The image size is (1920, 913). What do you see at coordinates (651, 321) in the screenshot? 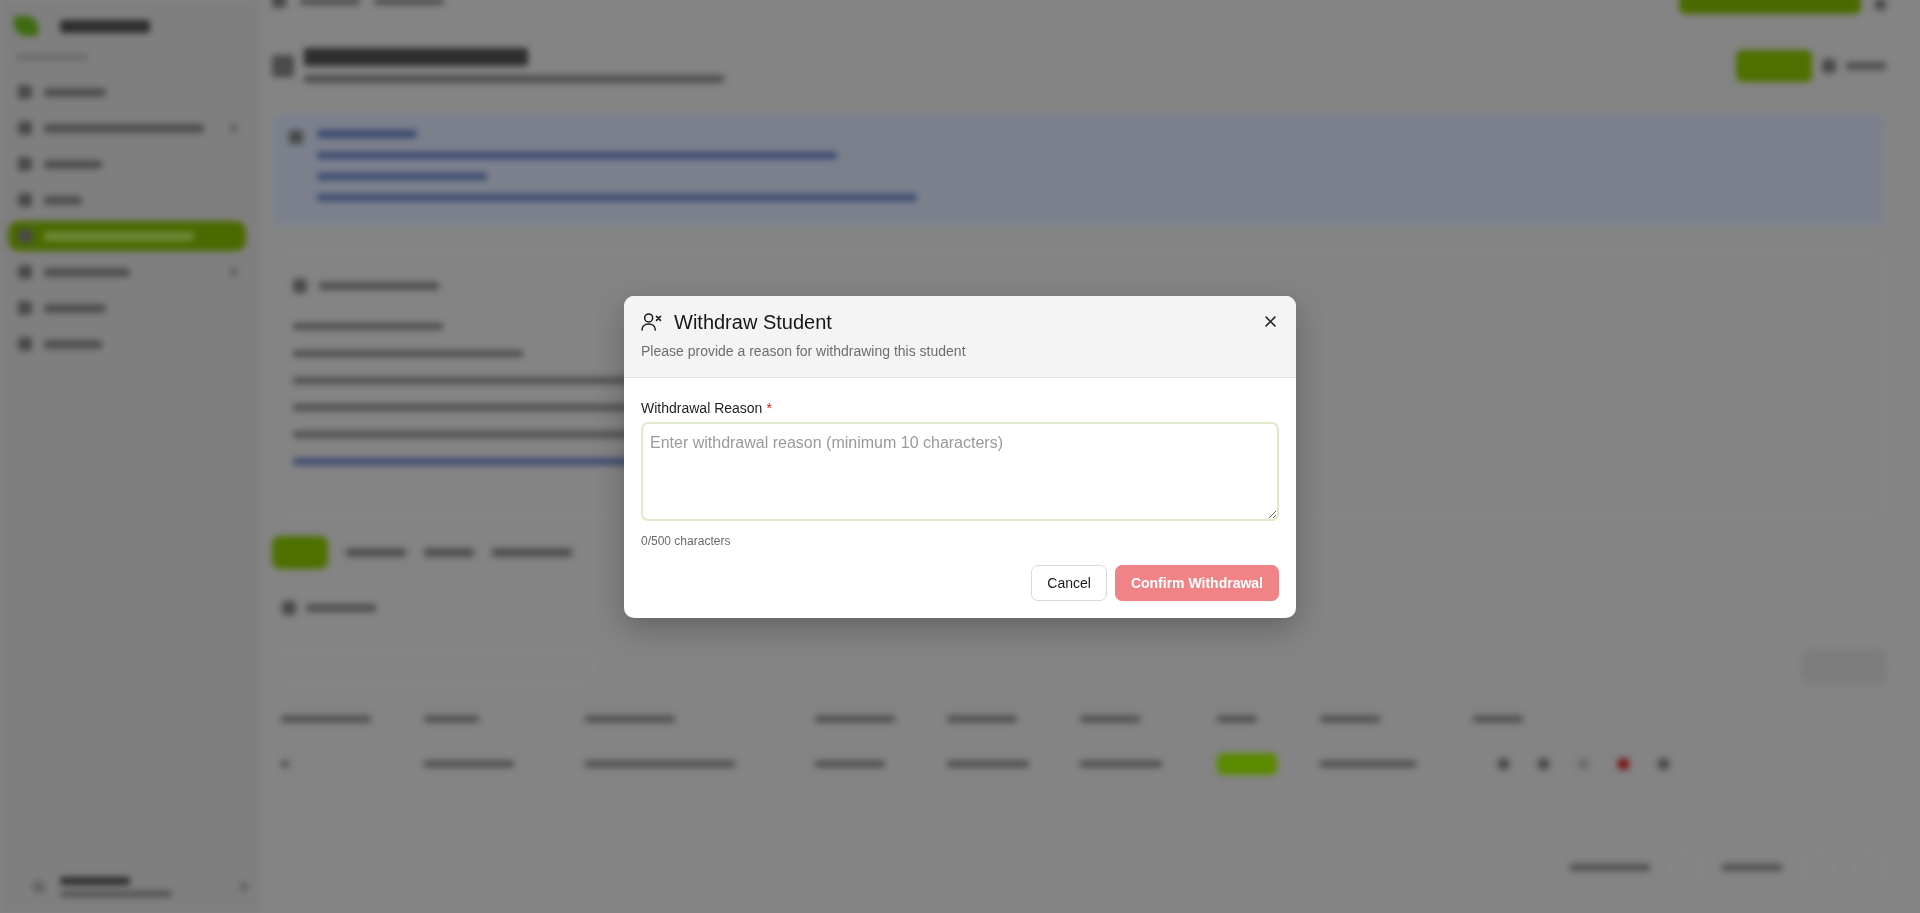
I see `user-x-icon` at bounding box center [651, 321].